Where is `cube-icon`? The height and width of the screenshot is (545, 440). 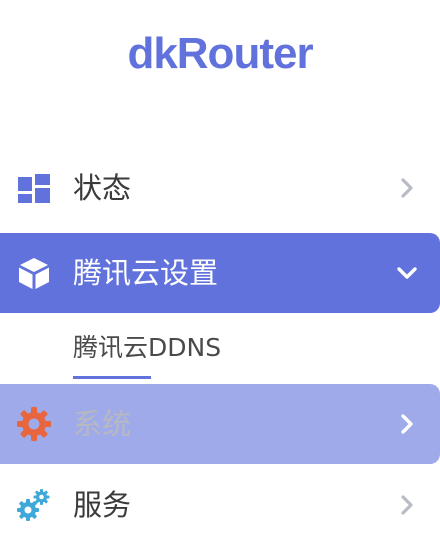
cube-icon is located at coordinates (34, 273).